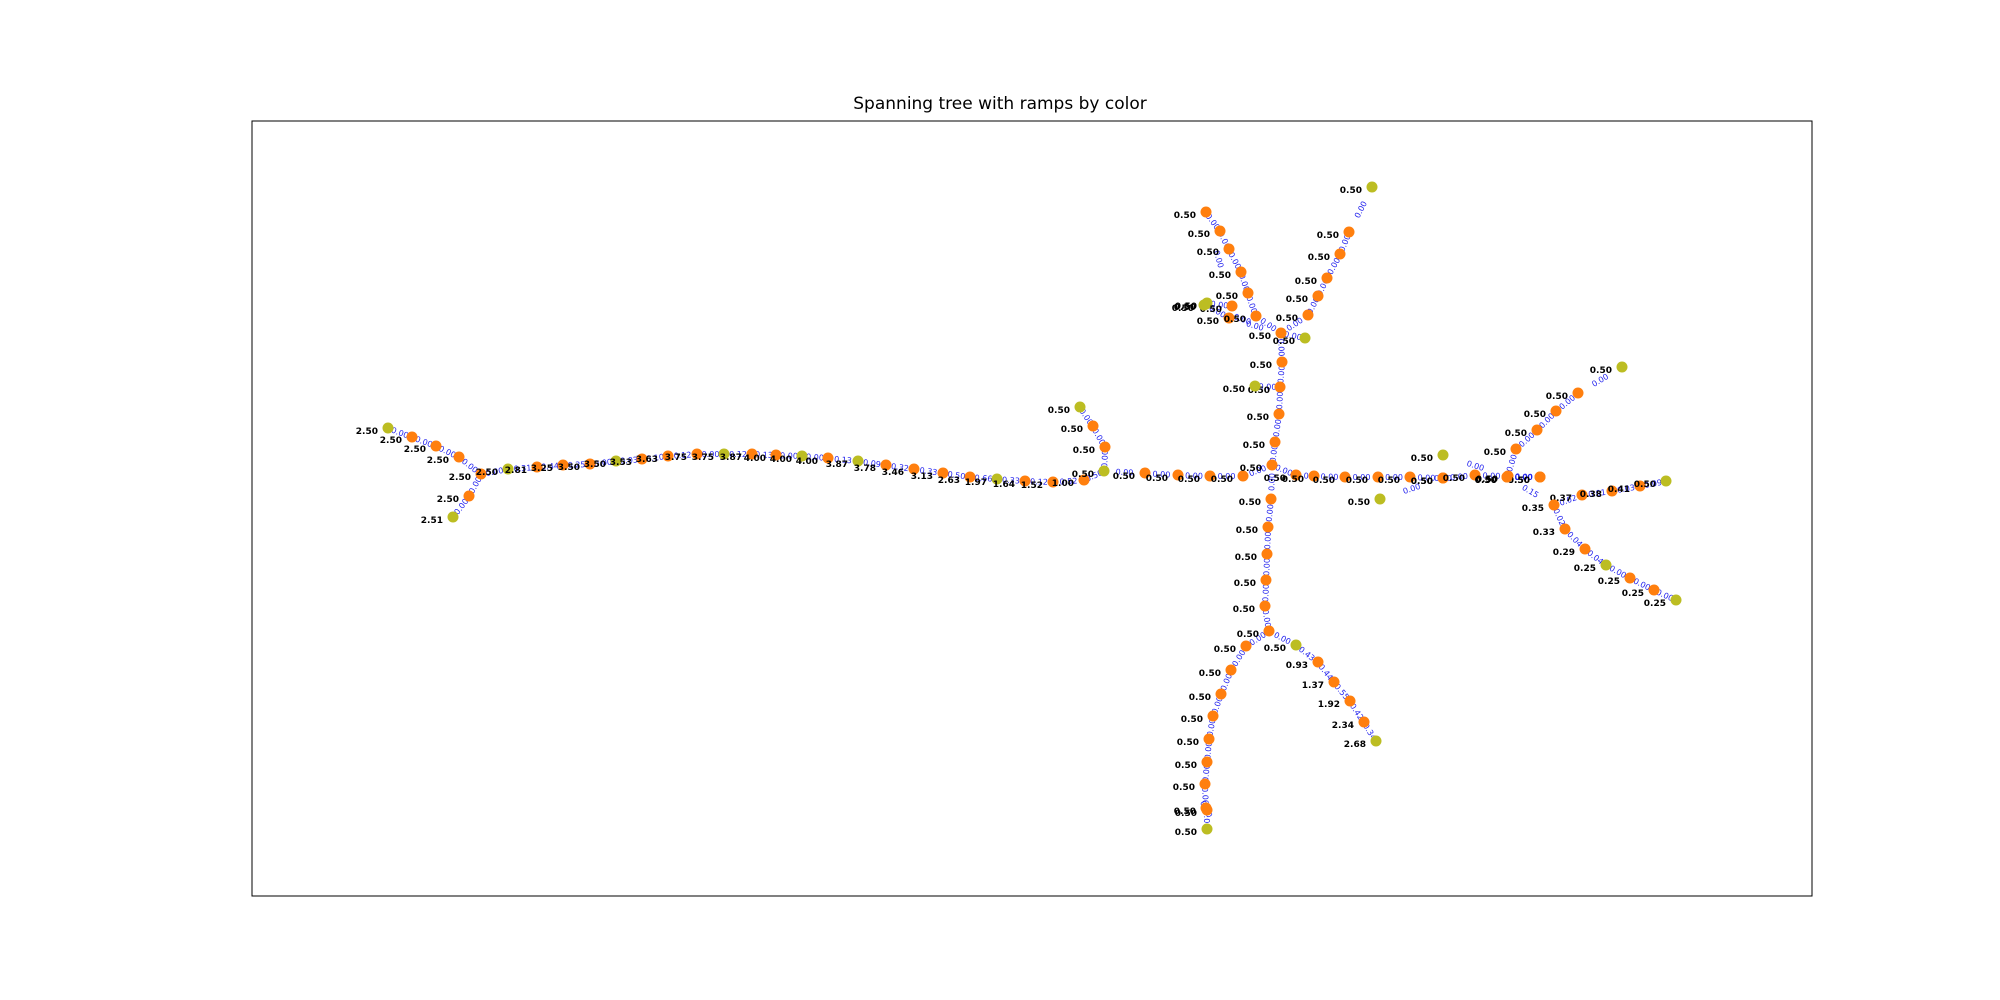 This screenshot has height=1000, width=2000. Describe the element at coordinates (1343, 726) in the screenshot. I see `node-value-label: 2.34` at that location.